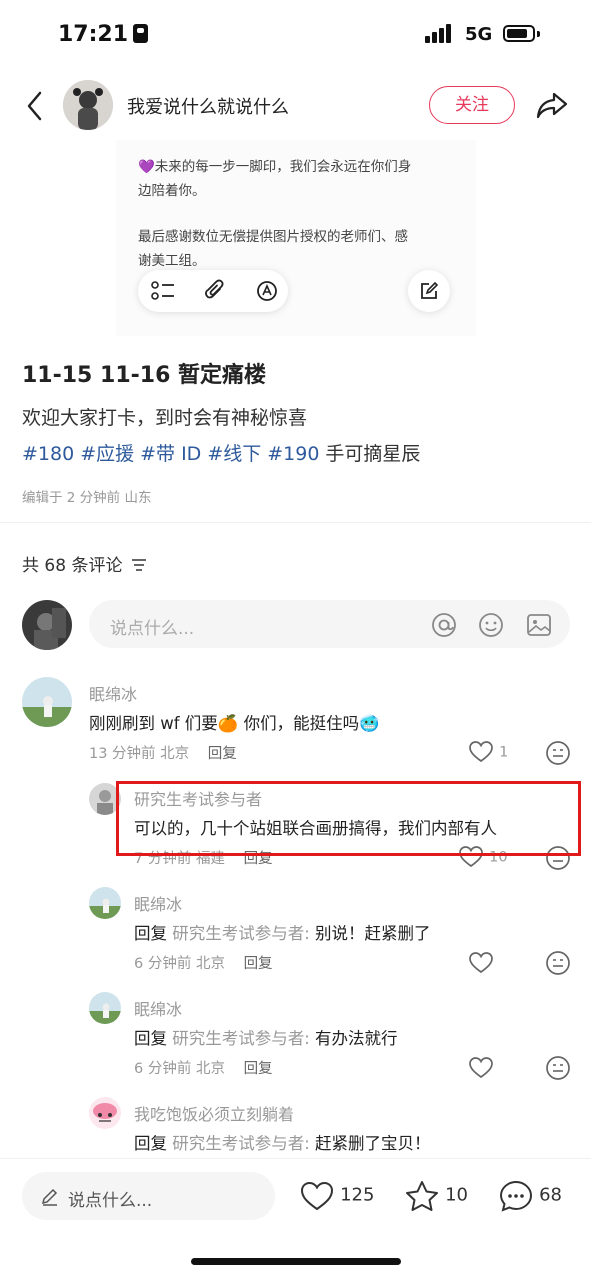 The width and height of the screenshot is (591, 1281). I want to click on my-avatar-art, so click(47, 625).